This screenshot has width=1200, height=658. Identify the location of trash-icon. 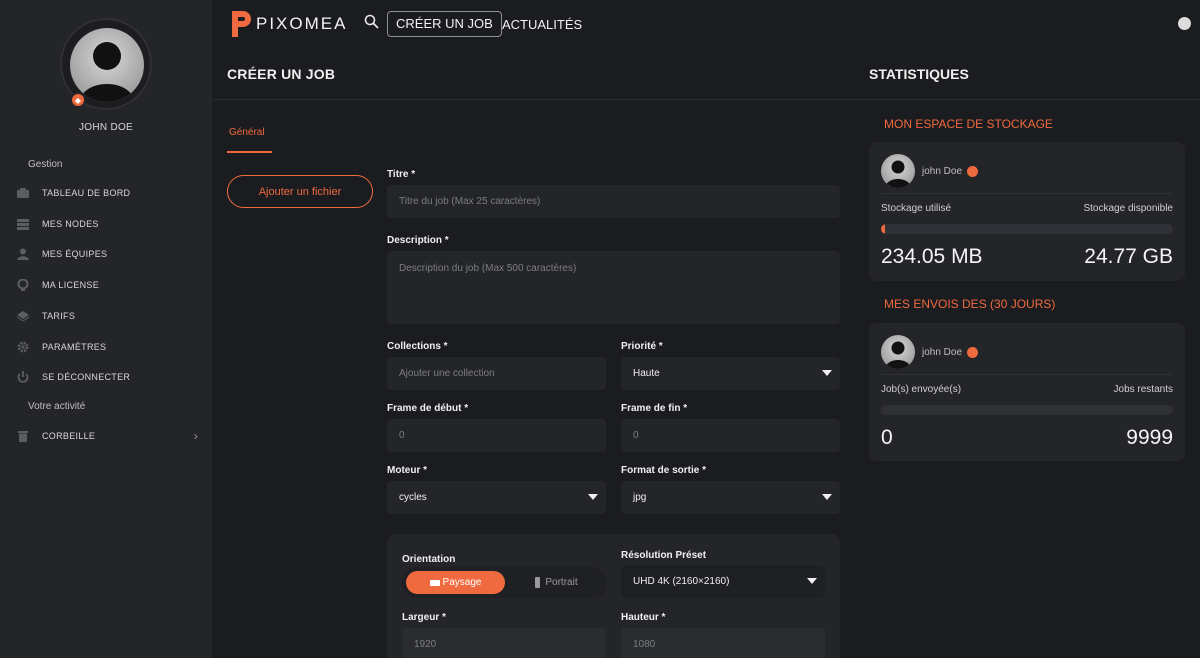
(23, 436).